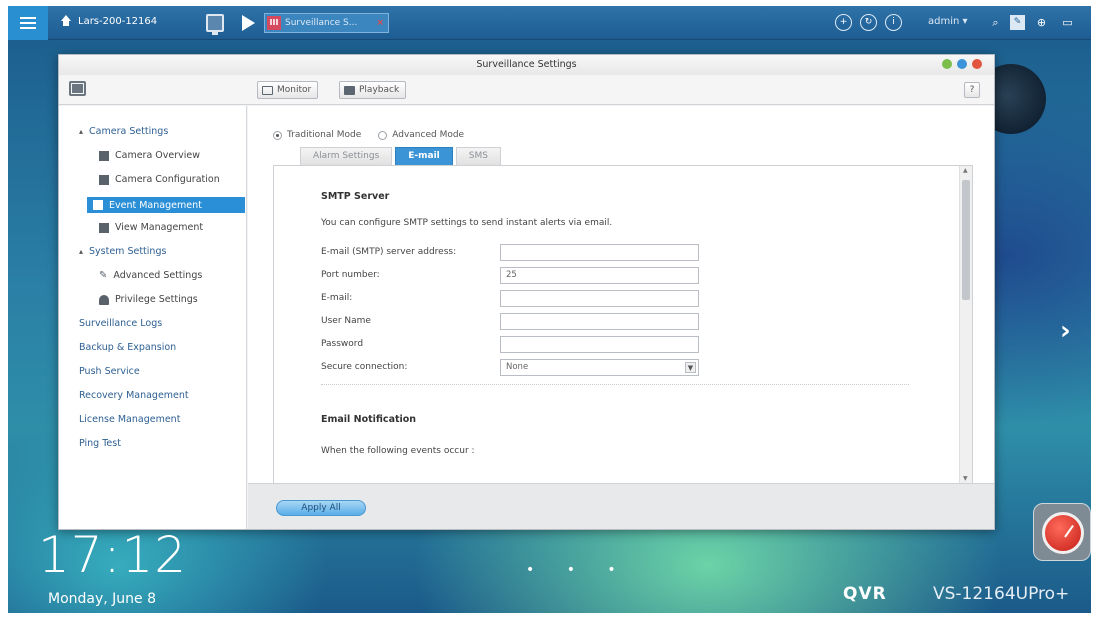  Describe the element at coordinates (215, 24) in the screenshot. I see `desktop-icon` at that location.